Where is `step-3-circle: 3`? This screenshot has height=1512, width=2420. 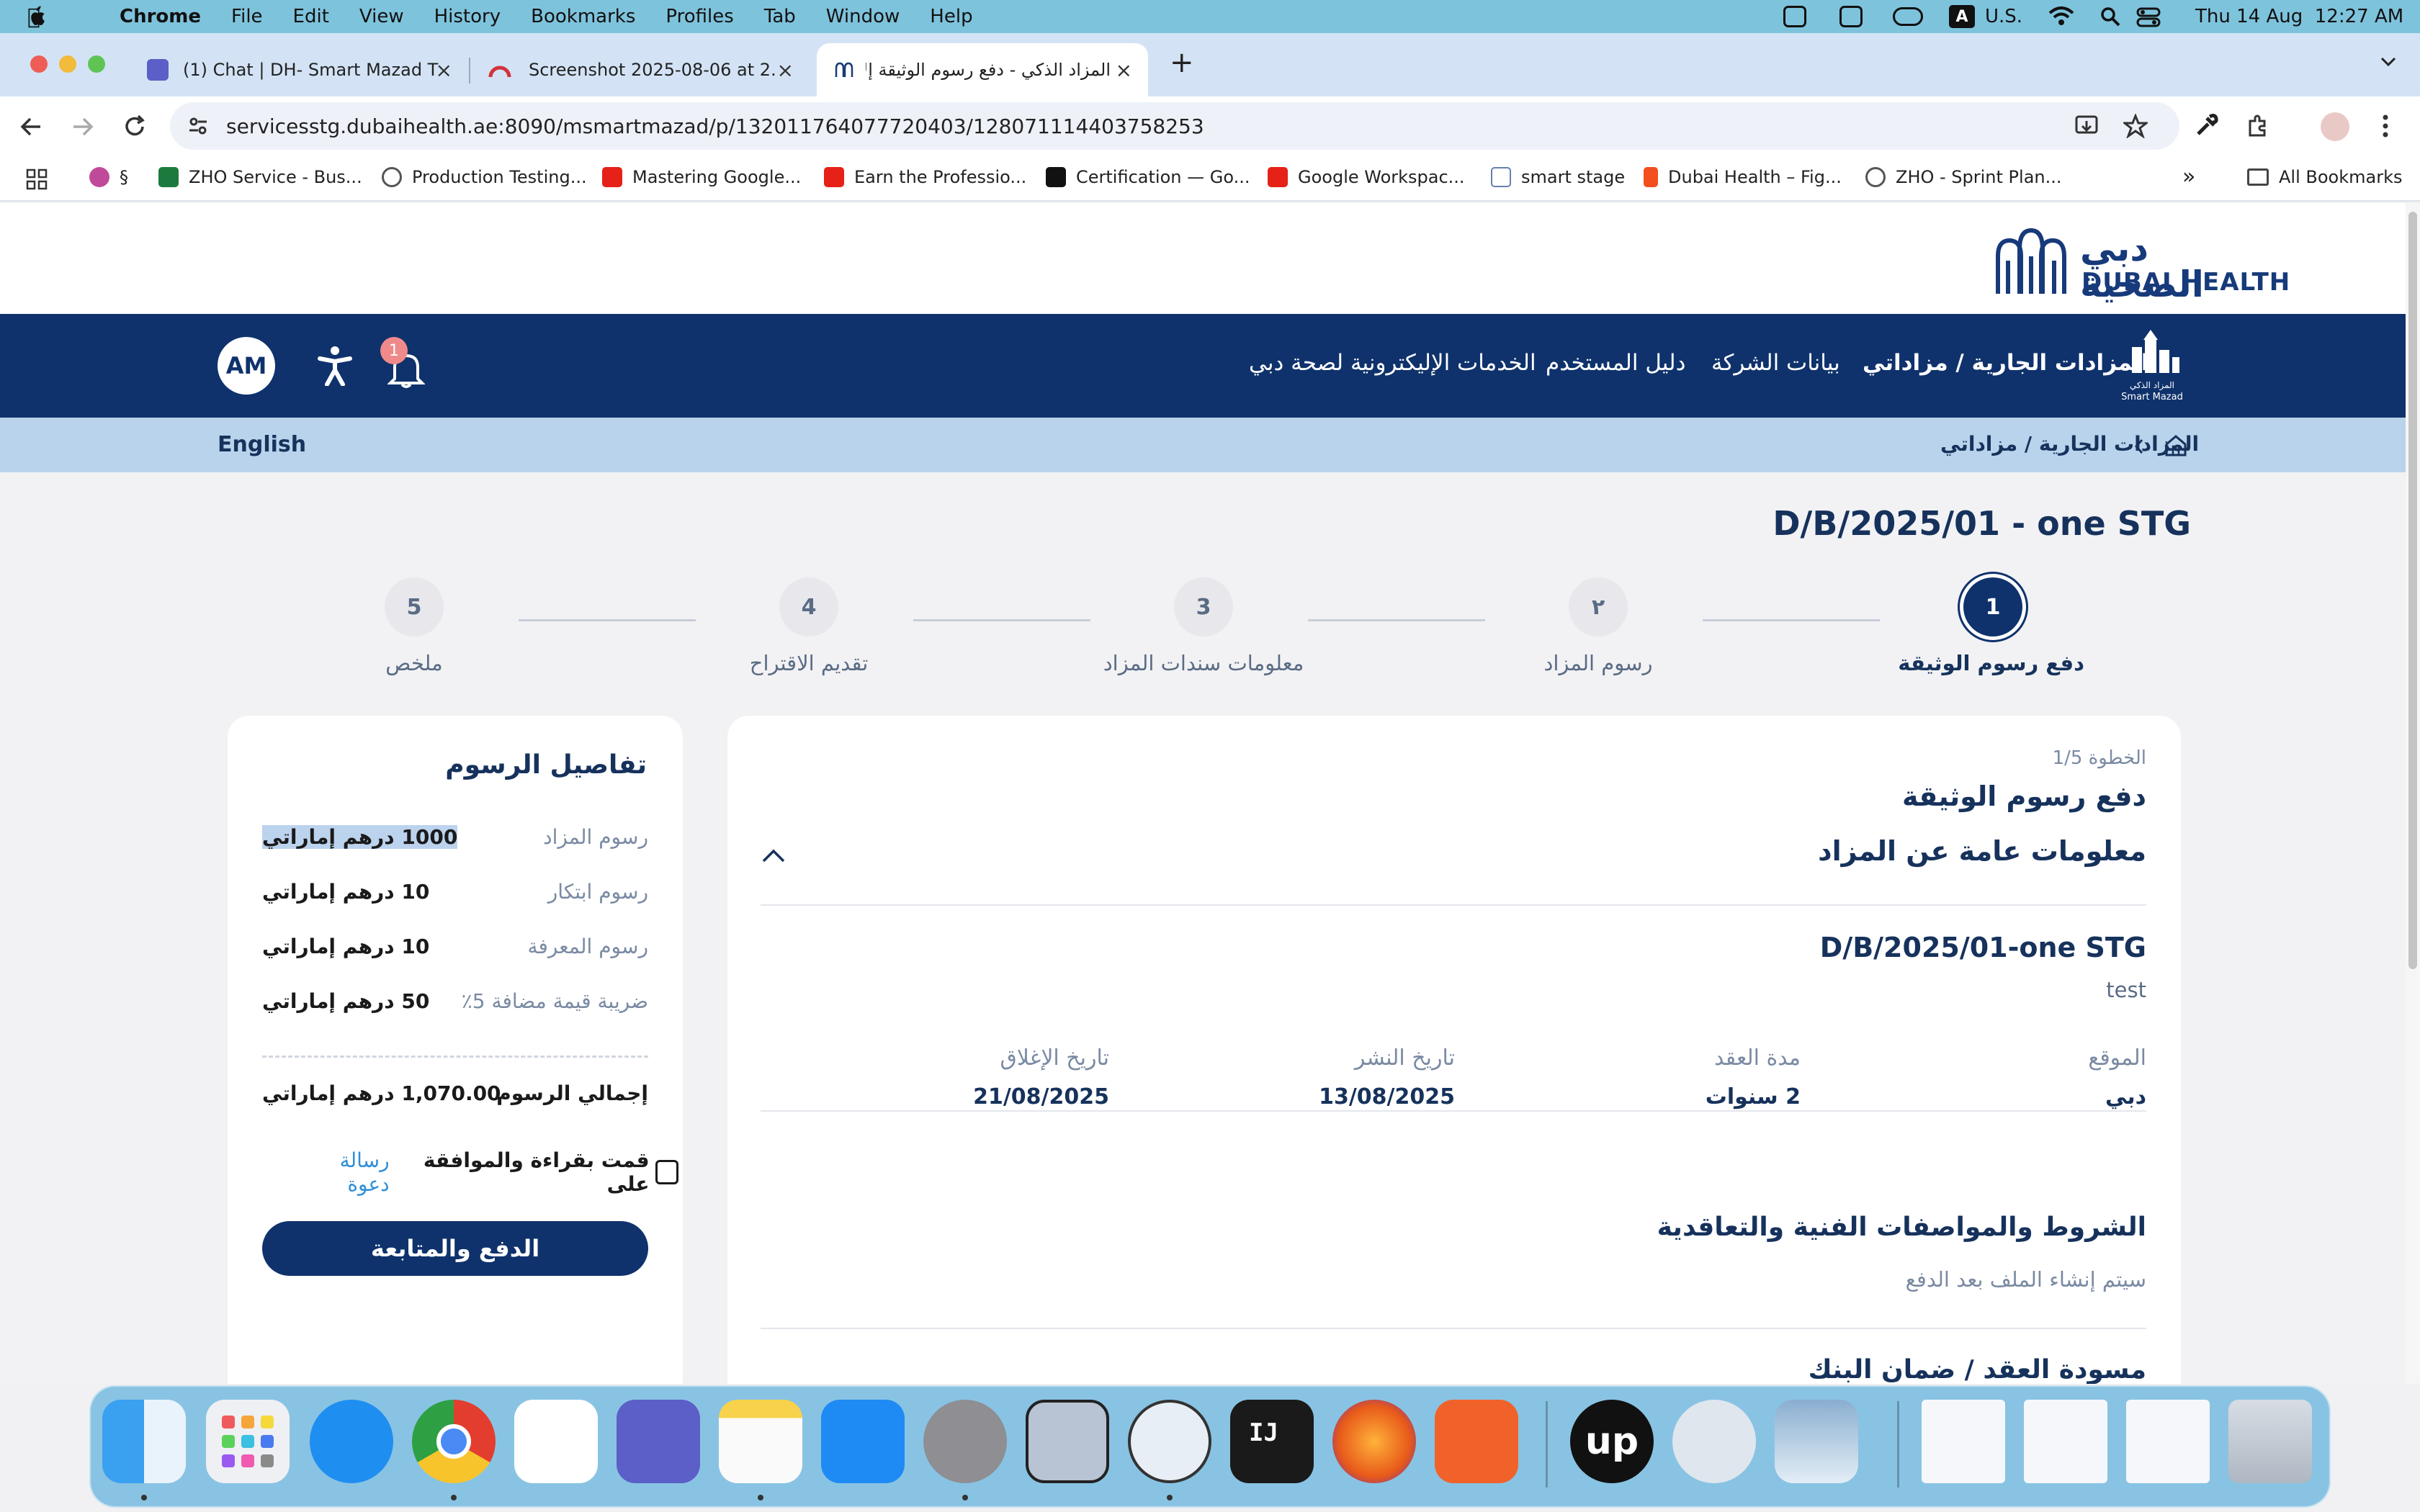
step-3-circle: 3 is located at coordinates (1203, 606).